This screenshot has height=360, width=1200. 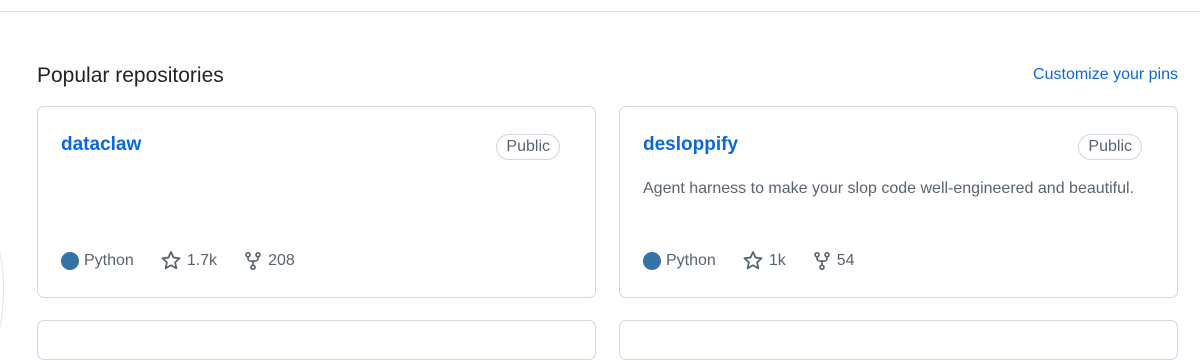 I want to click on stars-count: 1.7k, so click(x=202, y=260).